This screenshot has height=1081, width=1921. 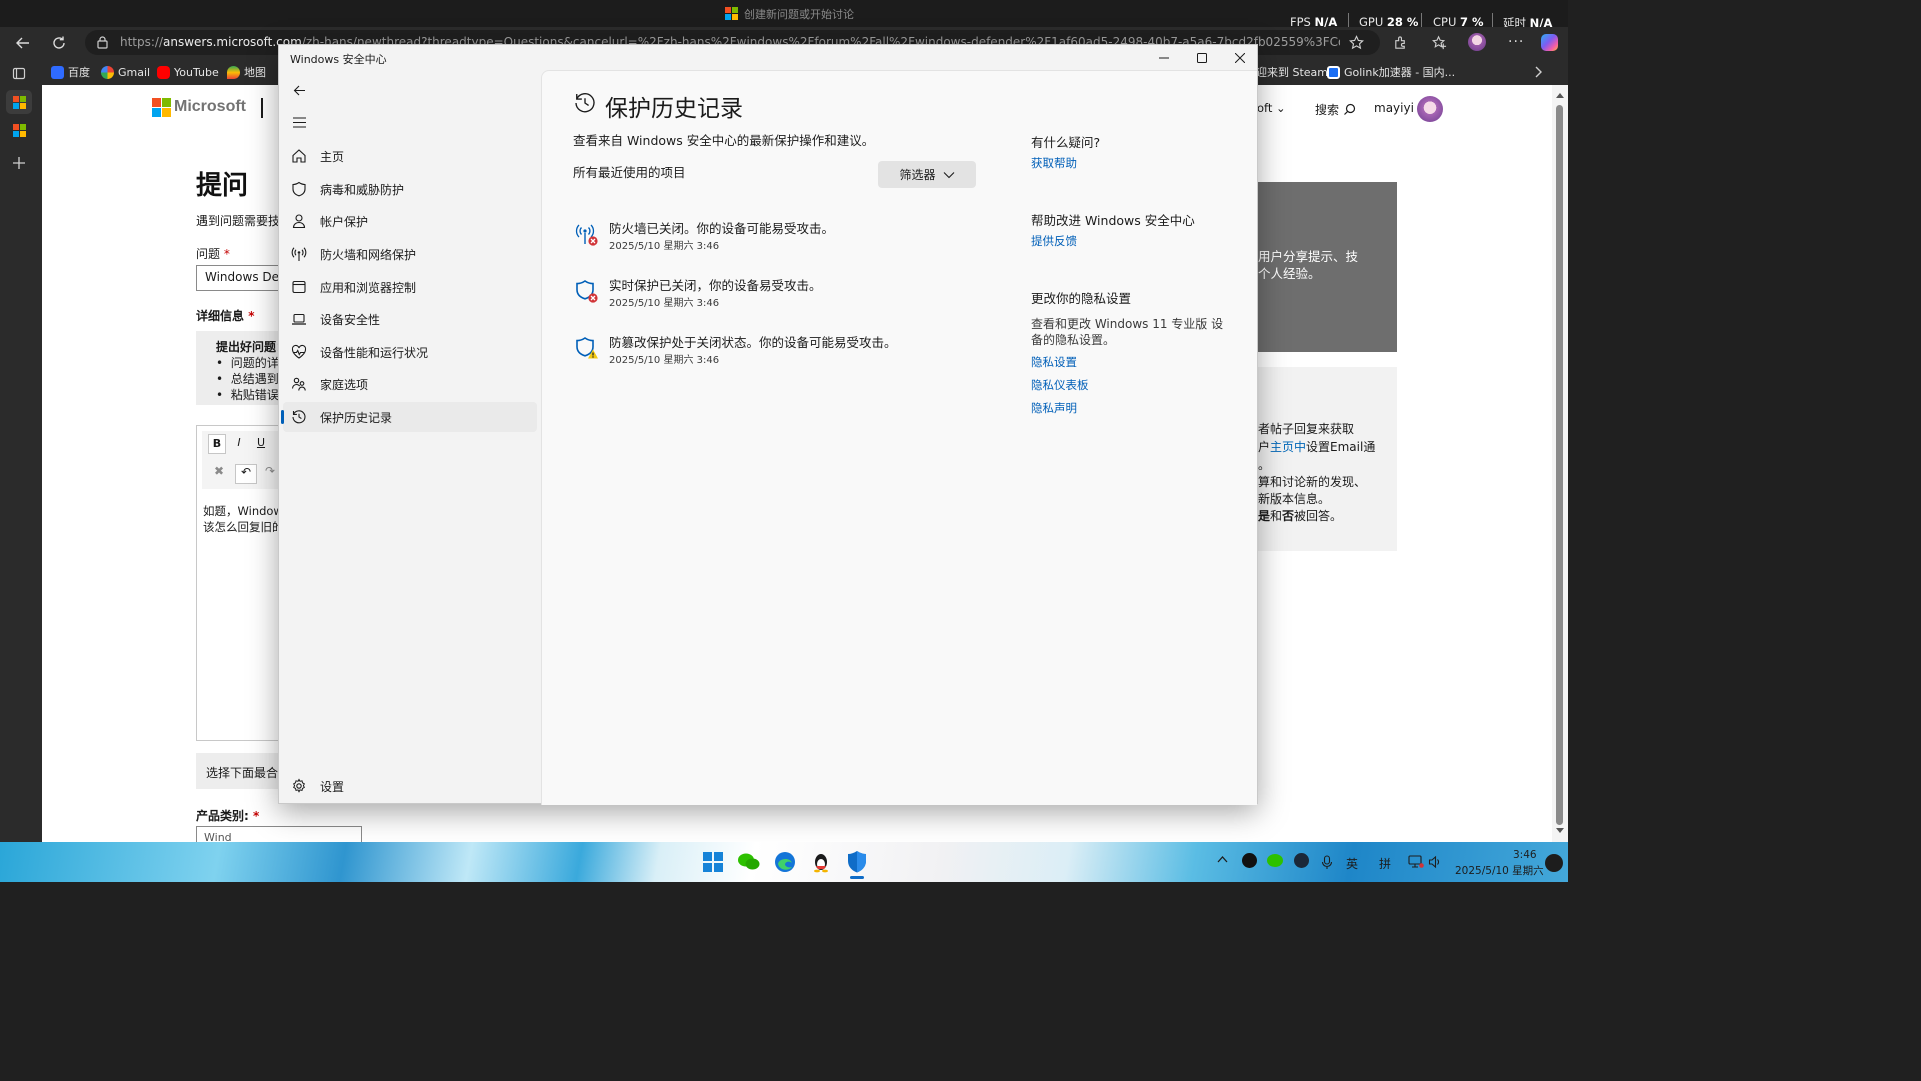 What do you see at coordinates (1054, 408) in the screenshot?
I see `privacy-statement-link: 隐私声明` at bounding box center [1054, 408].